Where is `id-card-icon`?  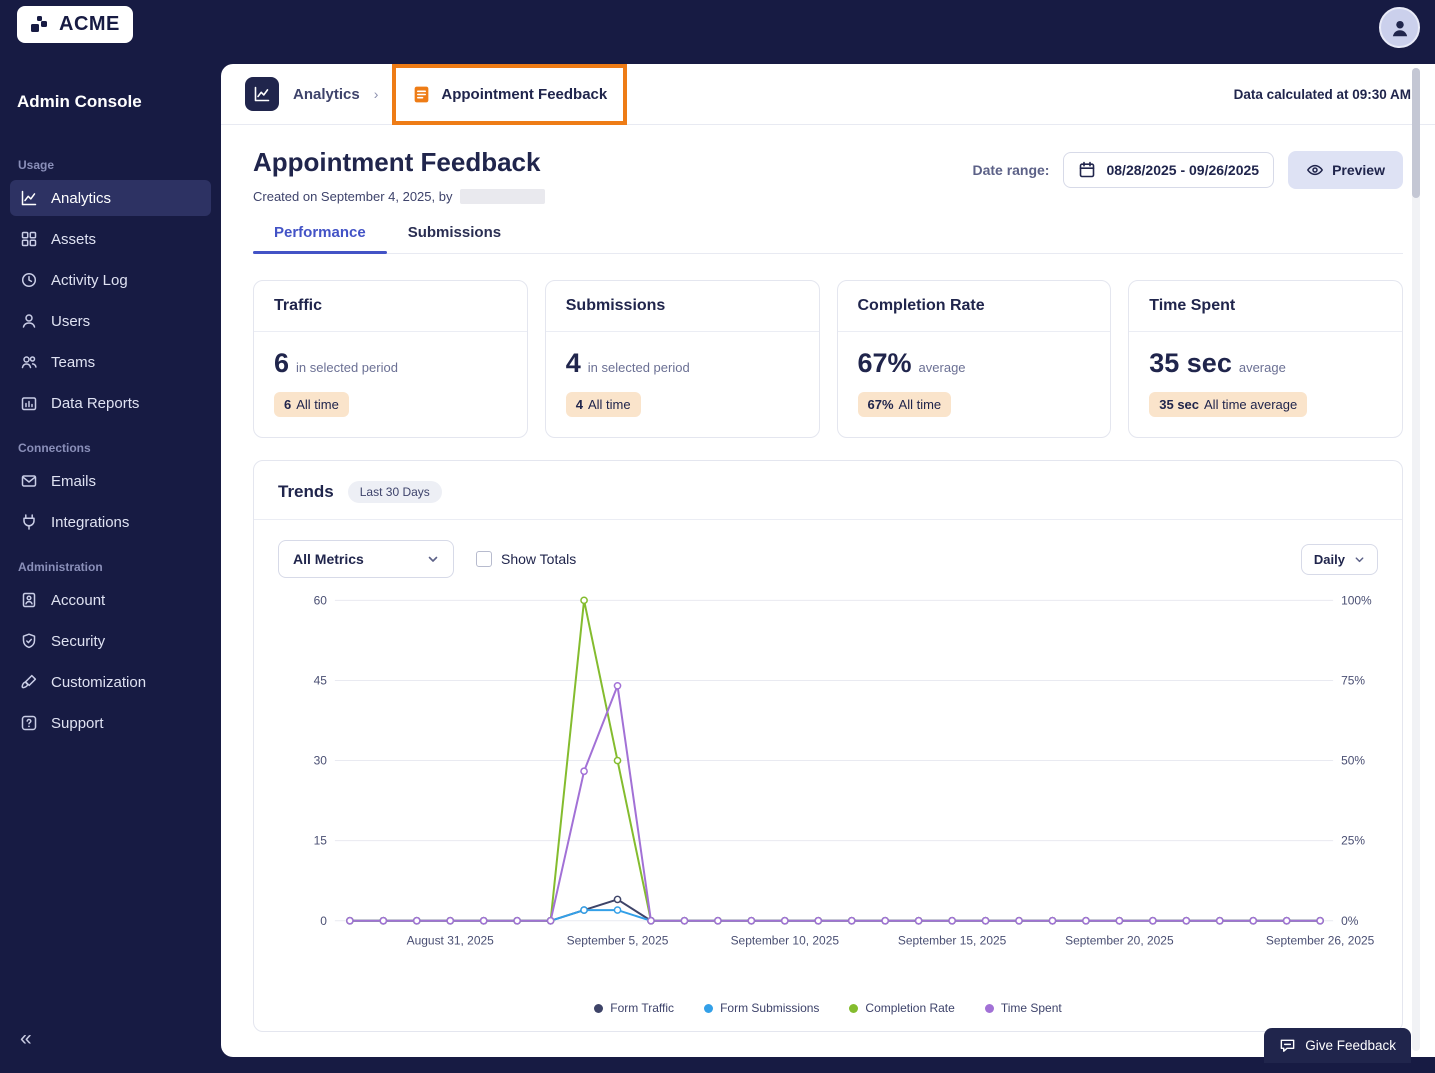
id-card-icon is located at coordinates (29, 600).